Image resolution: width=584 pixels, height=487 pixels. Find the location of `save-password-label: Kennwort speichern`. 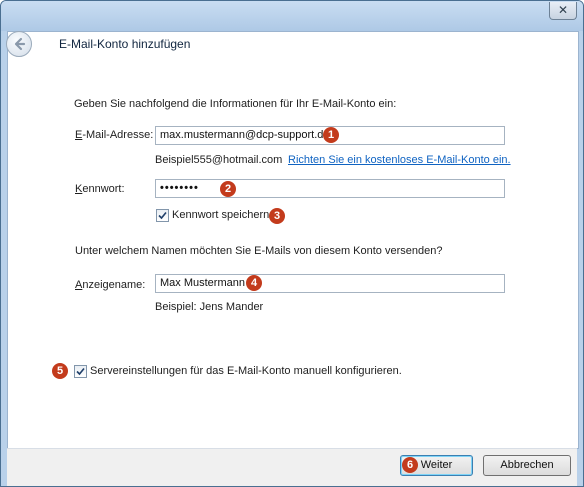

save-password-label: Kennwort speichern is located at coordinates (220, 215).